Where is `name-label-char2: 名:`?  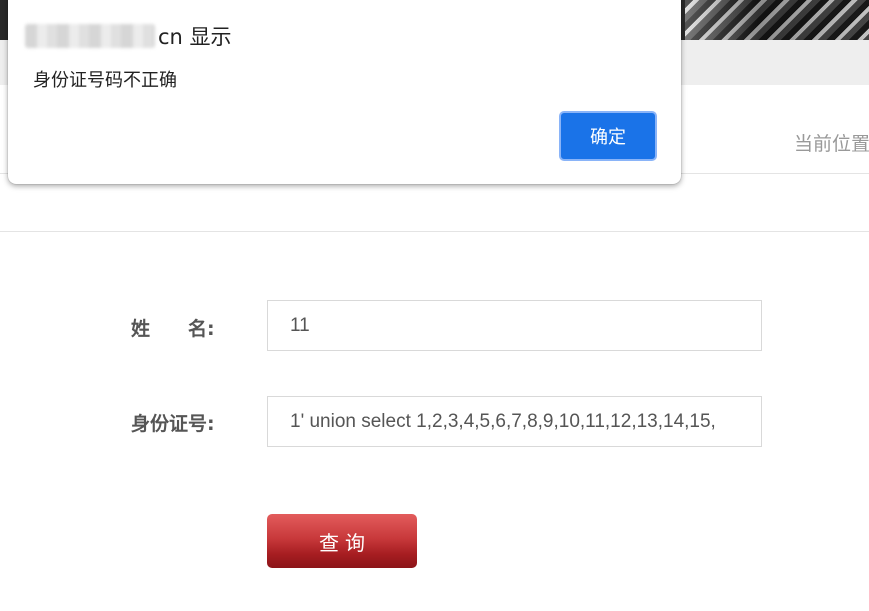
name-label-char2: 名: is located at coordinates (201, 329).